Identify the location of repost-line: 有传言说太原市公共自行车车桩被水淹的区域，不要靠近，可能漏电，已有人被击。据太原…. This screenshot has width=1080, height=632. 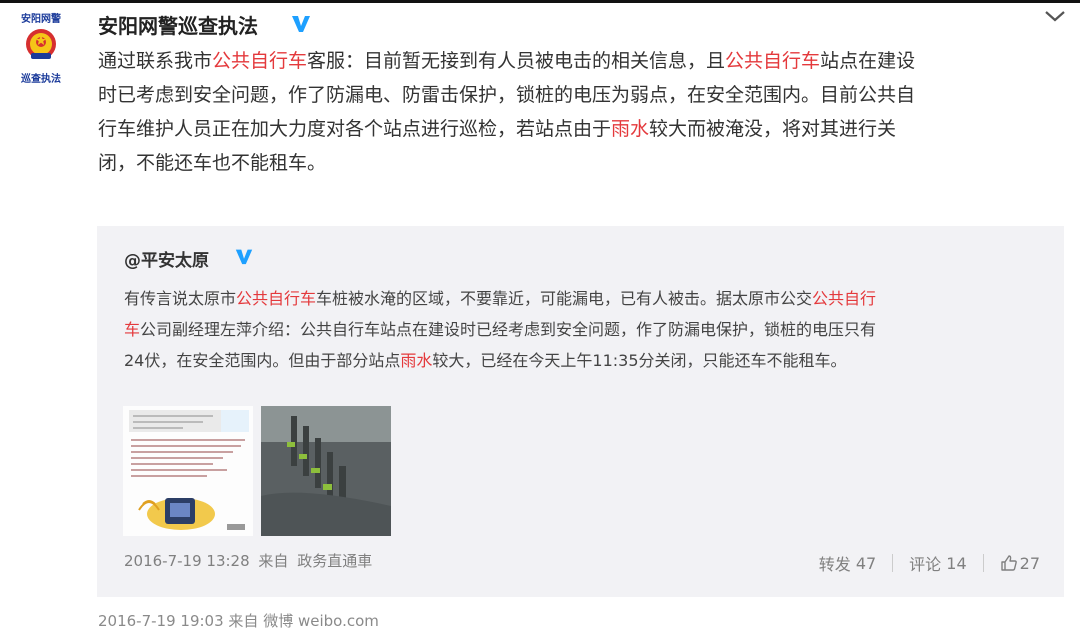
(589, 298).